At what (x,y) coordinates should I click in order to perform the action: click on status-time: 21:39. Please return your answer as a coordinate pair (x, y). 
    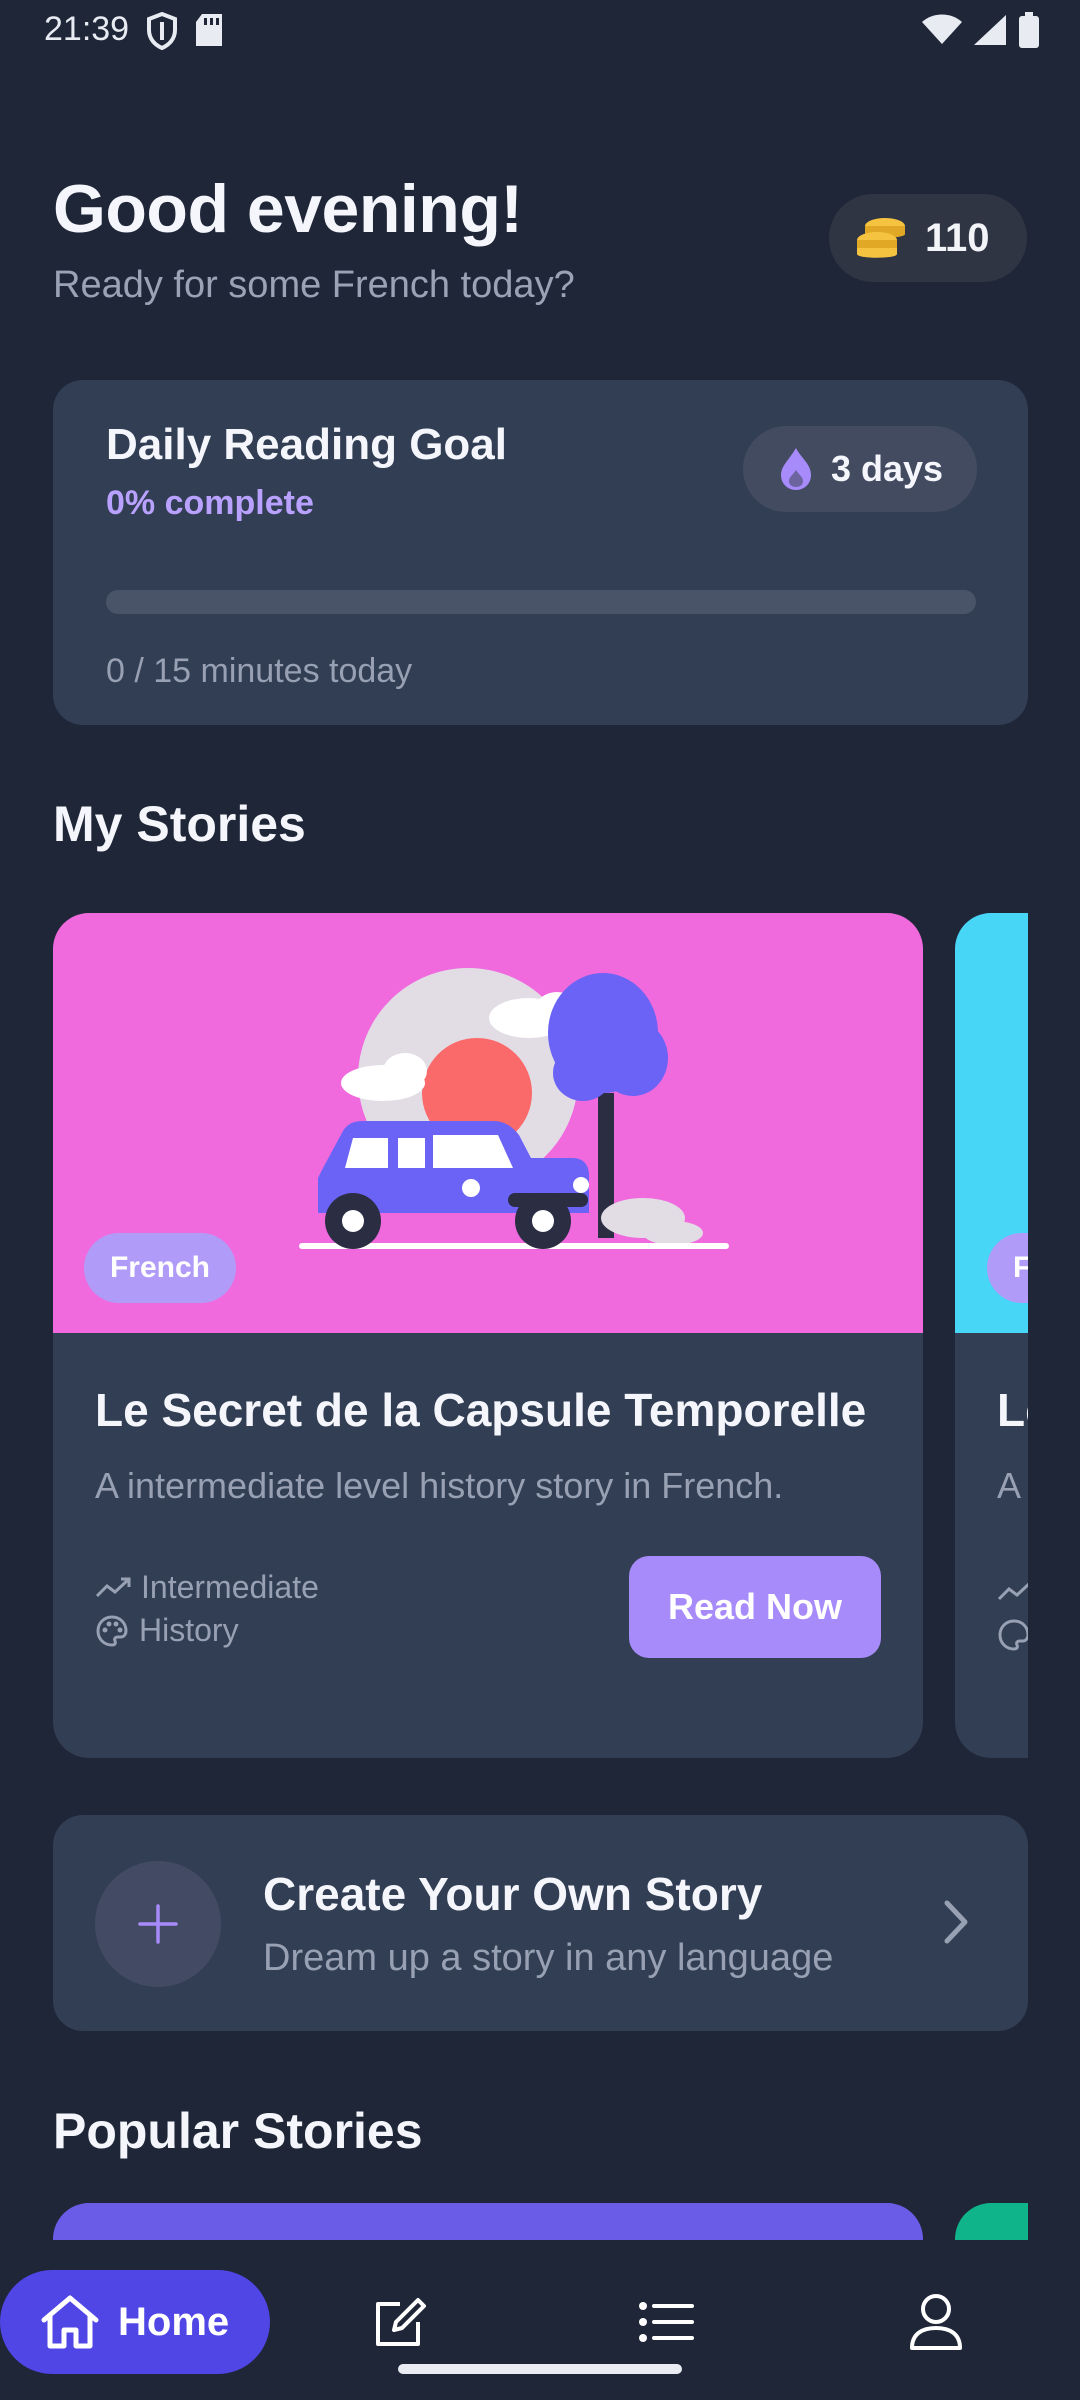
    Looking at the image, I should click on (87, 29).